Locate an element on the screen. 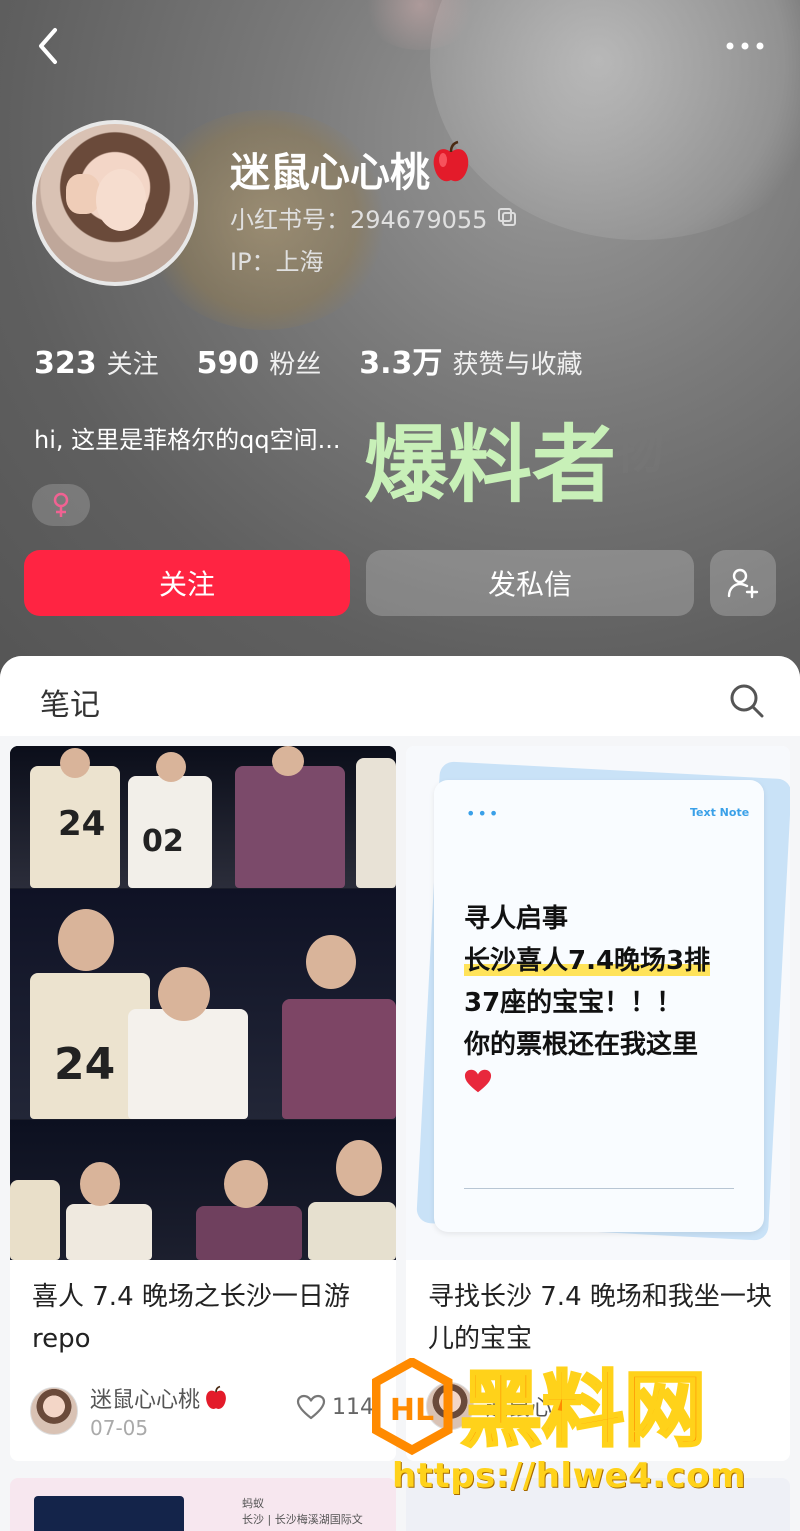  stat-following-count: 323 is located at coordinates (65, 363).